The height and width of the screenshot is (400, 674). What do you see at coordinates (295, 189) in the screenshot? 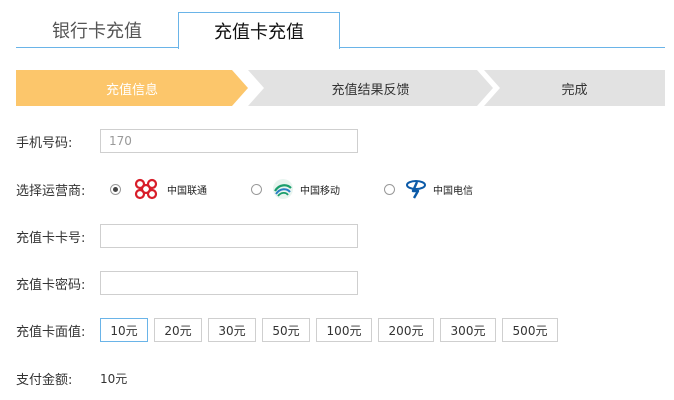
I see `carrier-option-mobile: 中国移动` at bounding box center [295, 189].